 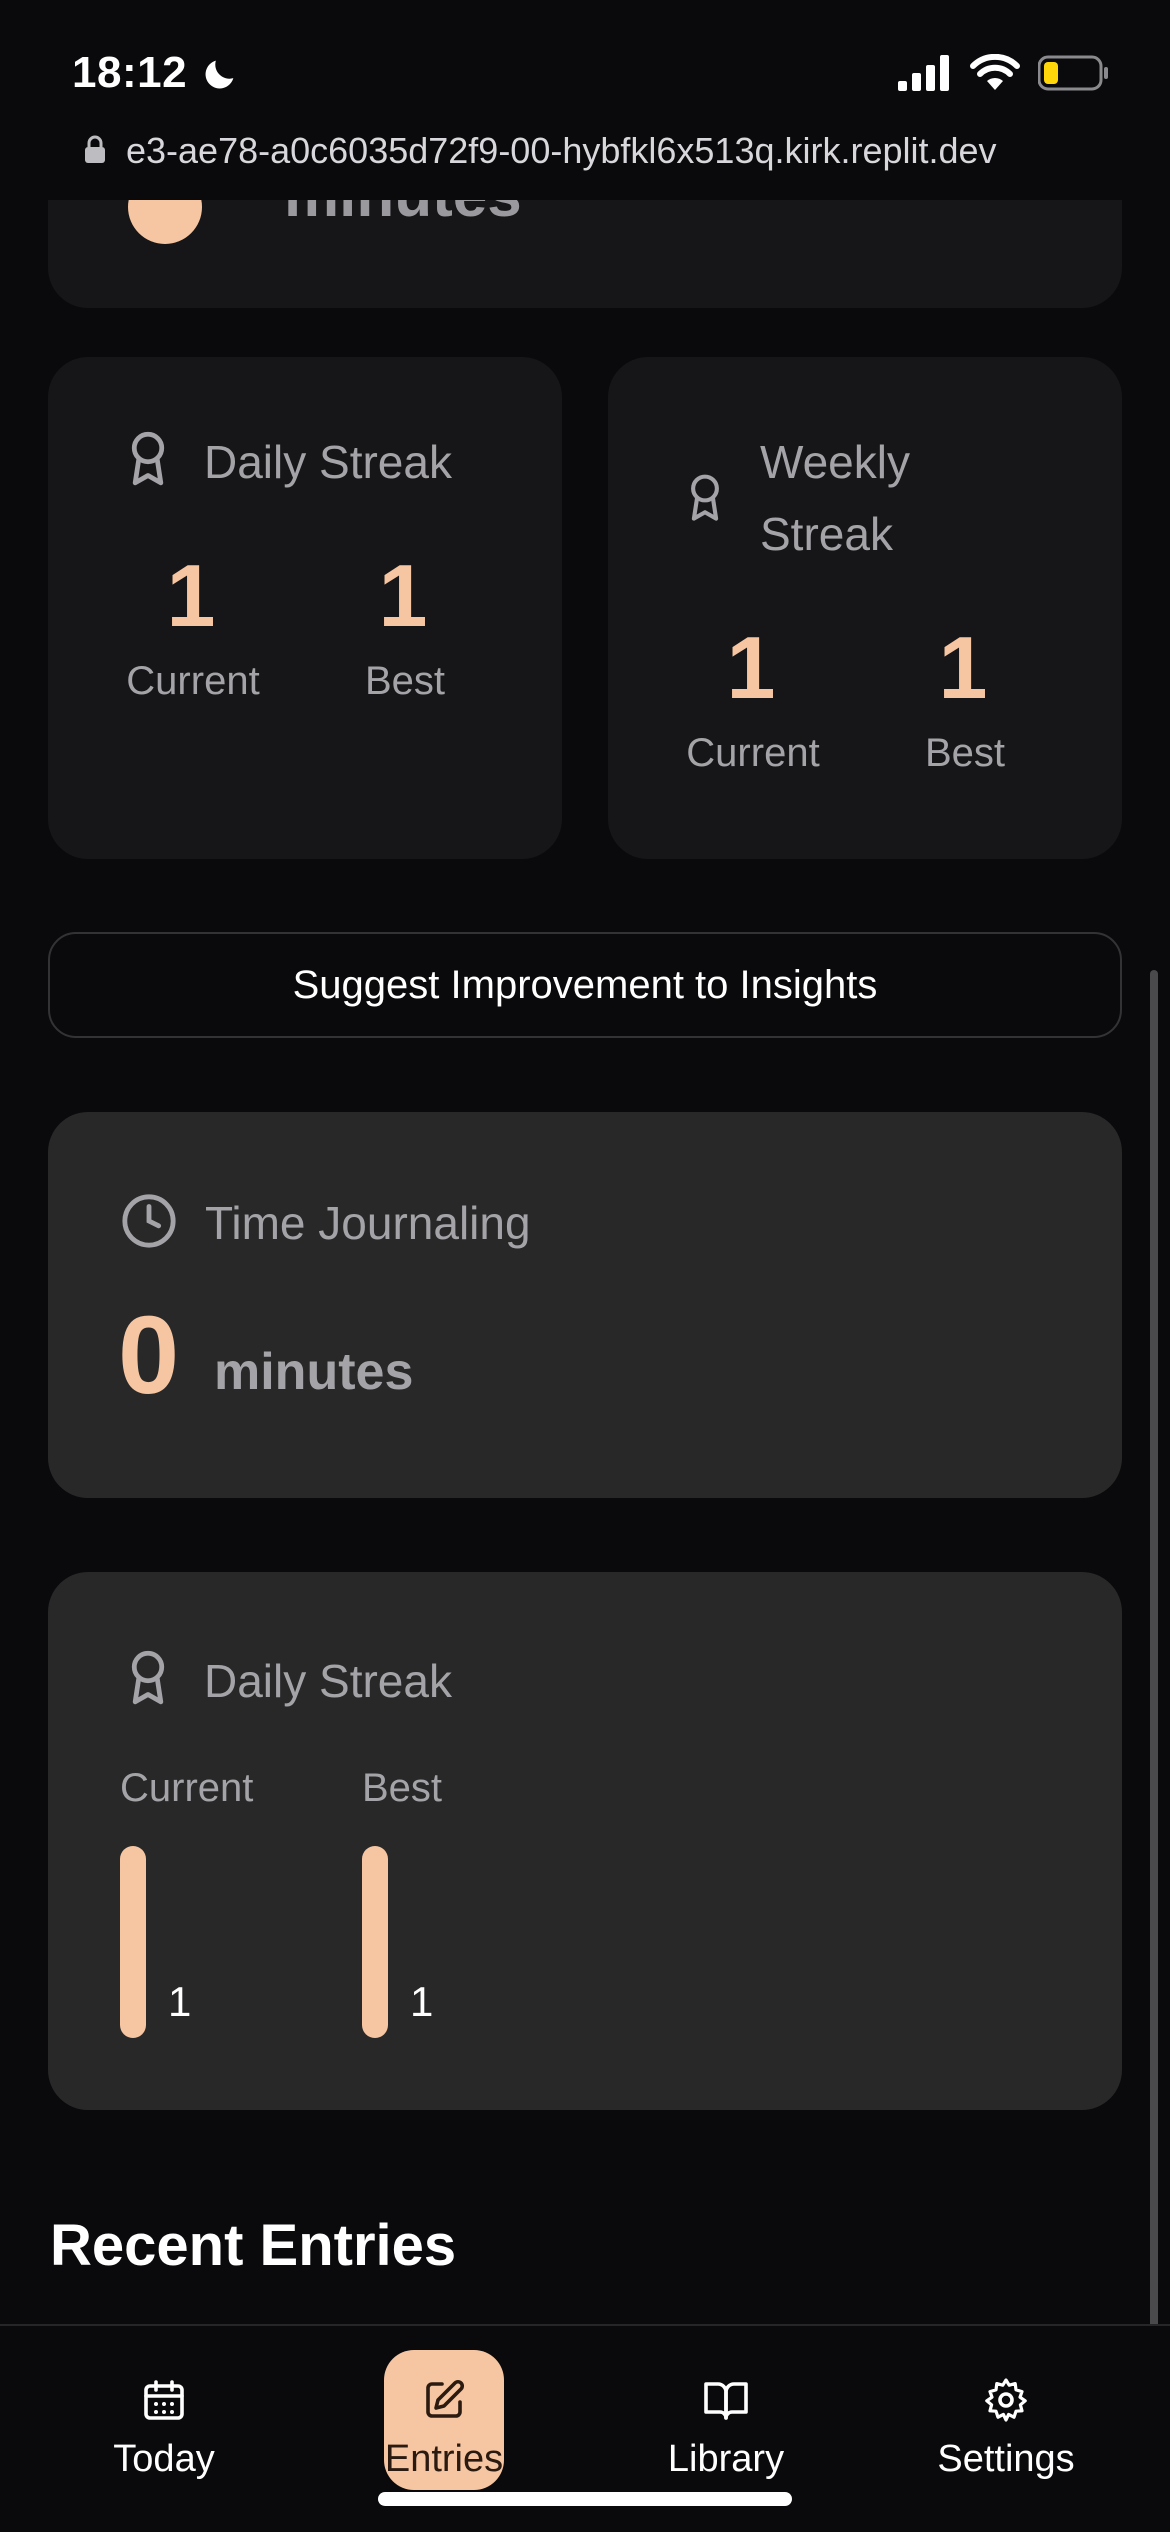 I want to click on weekly-best-label: Best, so click(x=965, y=753).